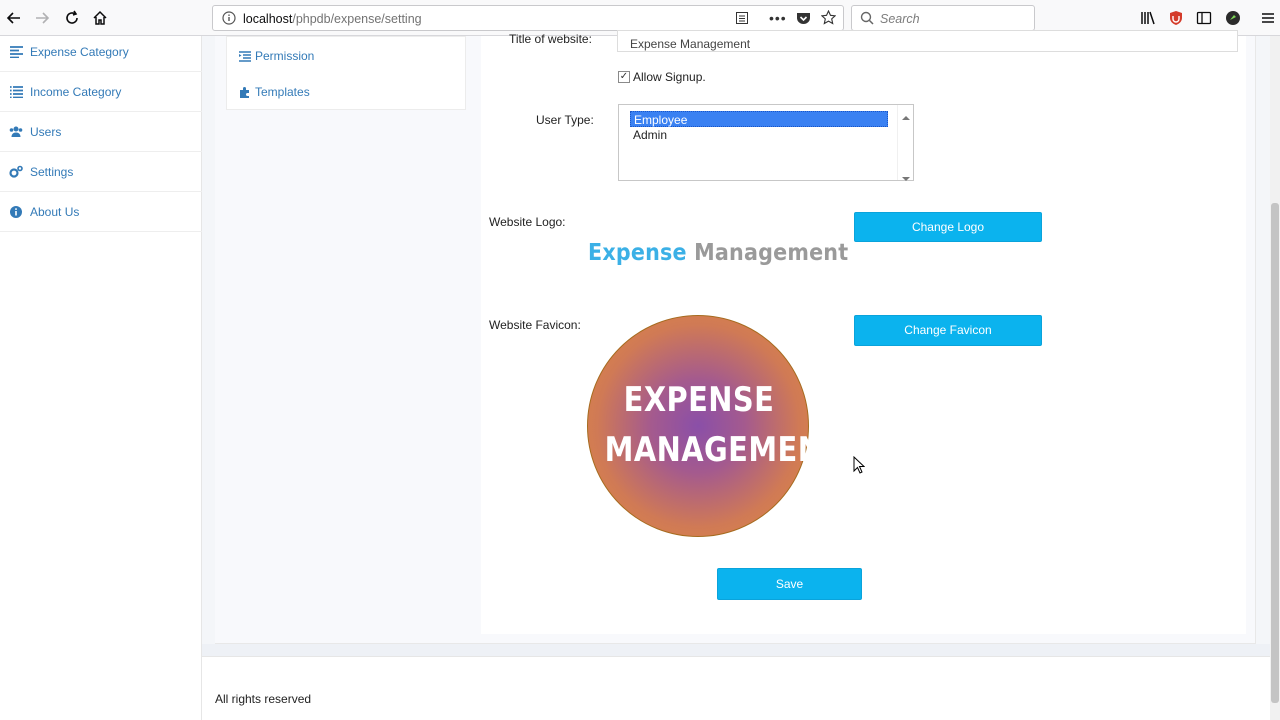 This screenshot has height=720, width=1280. I want to click on users-icon, so click(16, 132).